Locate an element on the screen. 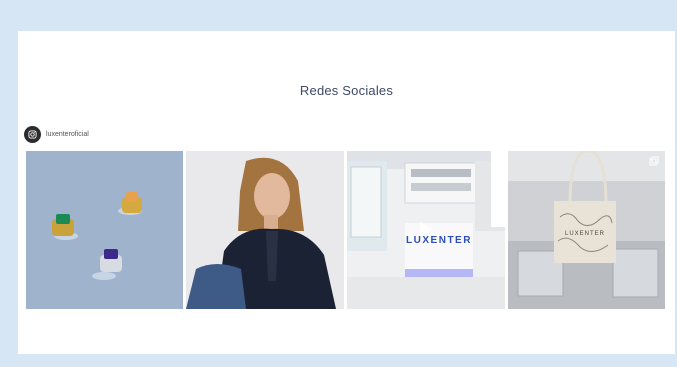 This screenshot has height=367, width=677. instagram-profile: luxenteroficial is located at coordinates (56, 134).